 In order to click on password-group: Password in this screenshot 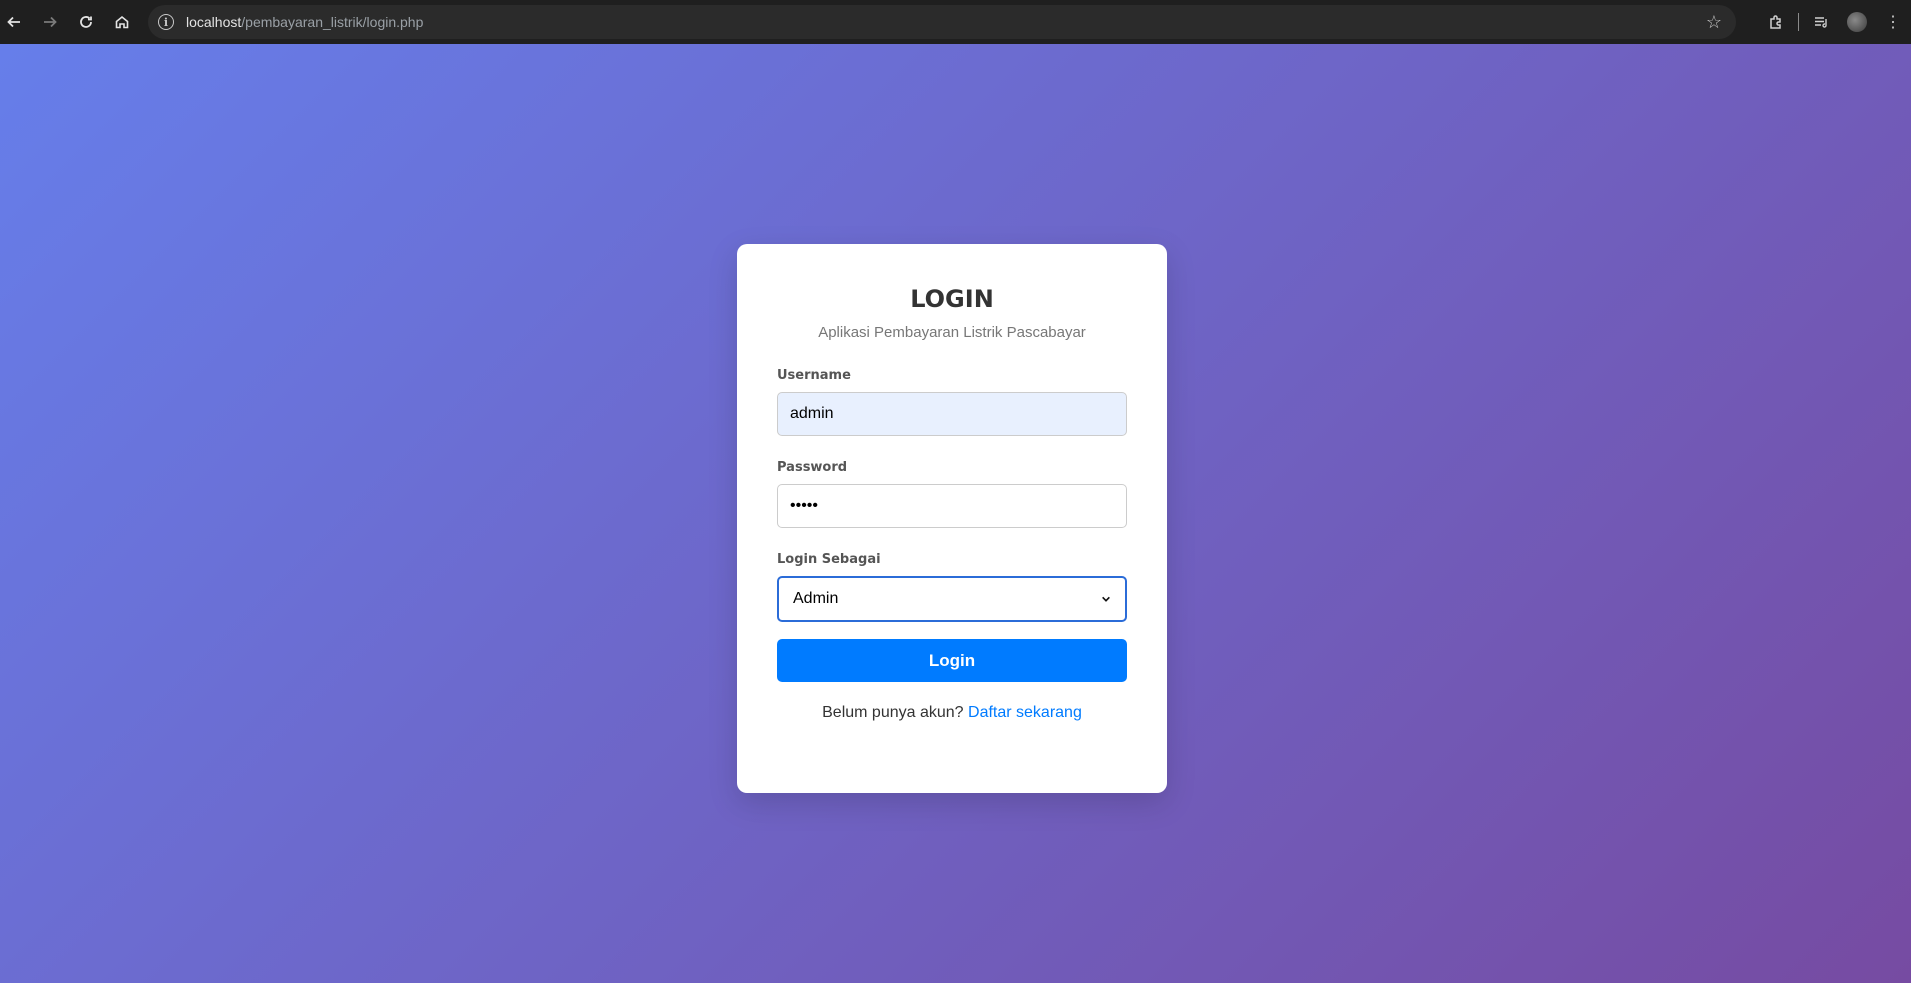, I will do `click(952, 494)`.